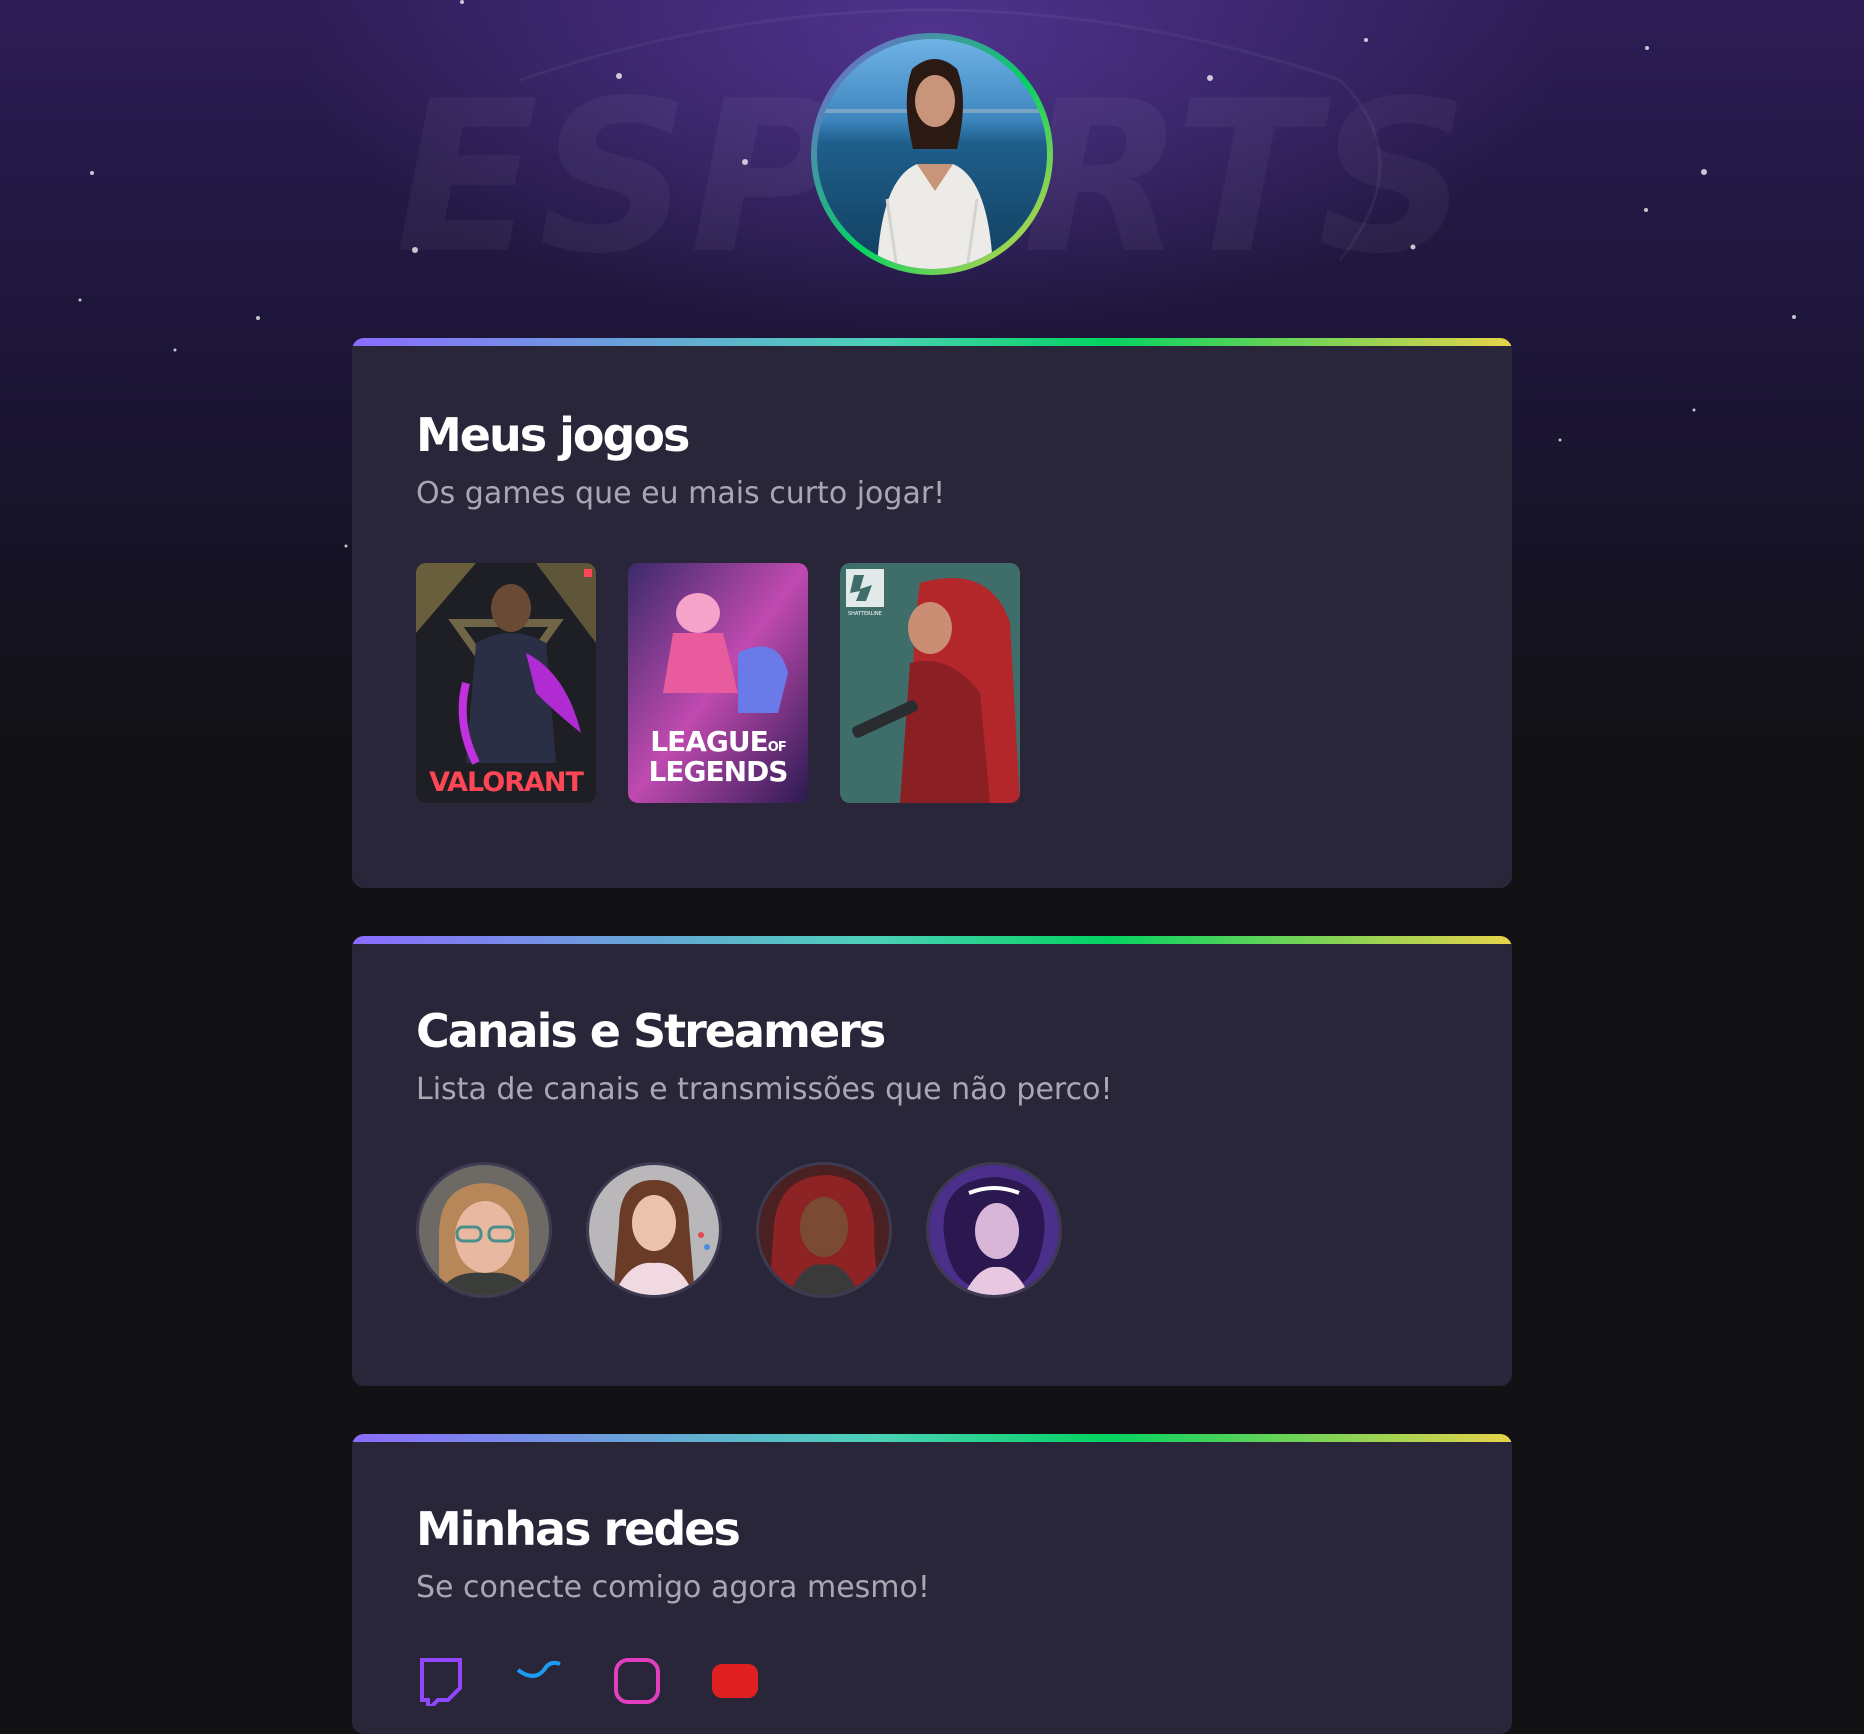 The image size is (1864, 1734). I want to click on game-league-of-legends: LEAGUEOF LEGENDS, so click(718, 683).